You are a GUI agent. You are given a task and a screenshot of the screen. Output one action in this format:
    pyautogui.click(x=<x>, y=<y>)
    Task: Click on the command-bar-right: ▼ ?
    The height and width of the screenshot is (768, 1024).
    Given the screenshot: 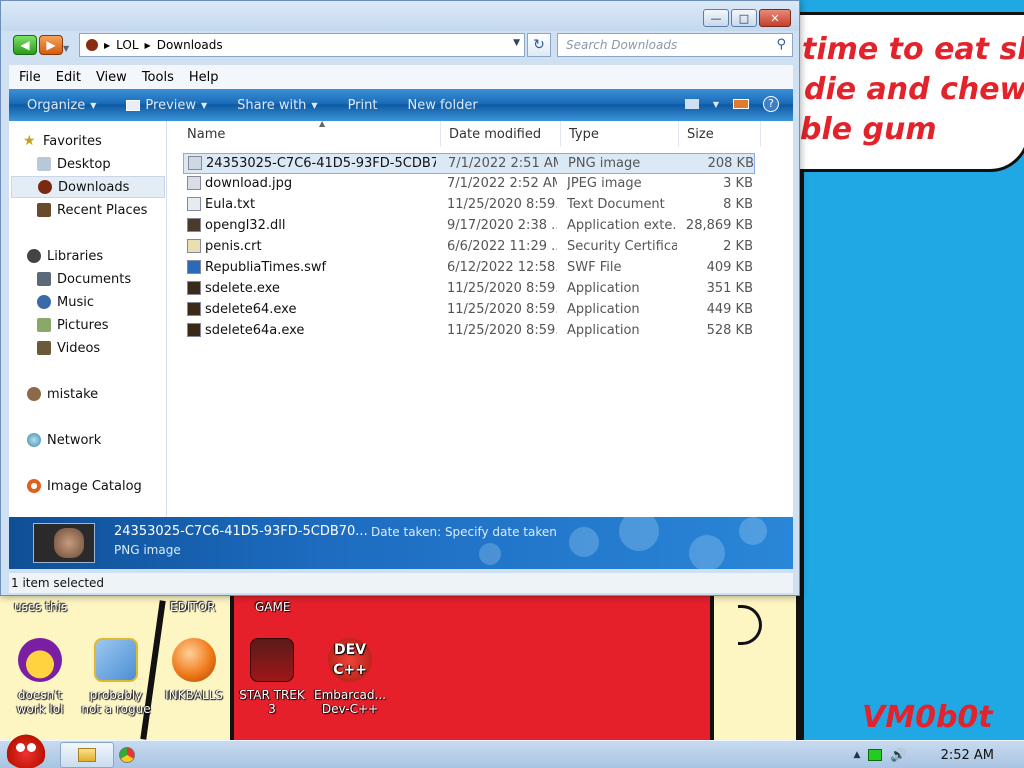 What is the action you would take?
    pyautogui.click(x=731, y=104)
    